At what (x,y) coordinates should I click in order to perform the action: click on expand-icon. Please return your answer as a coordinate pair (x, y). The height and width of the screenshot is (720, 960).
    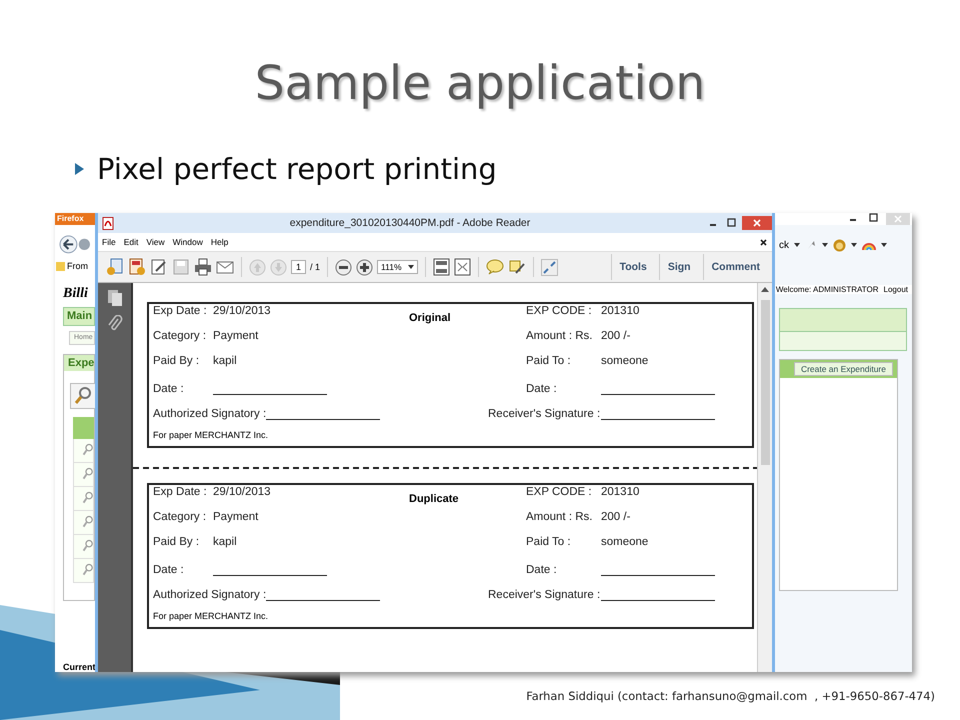
    Looking at the image, I should click on (549, 267).